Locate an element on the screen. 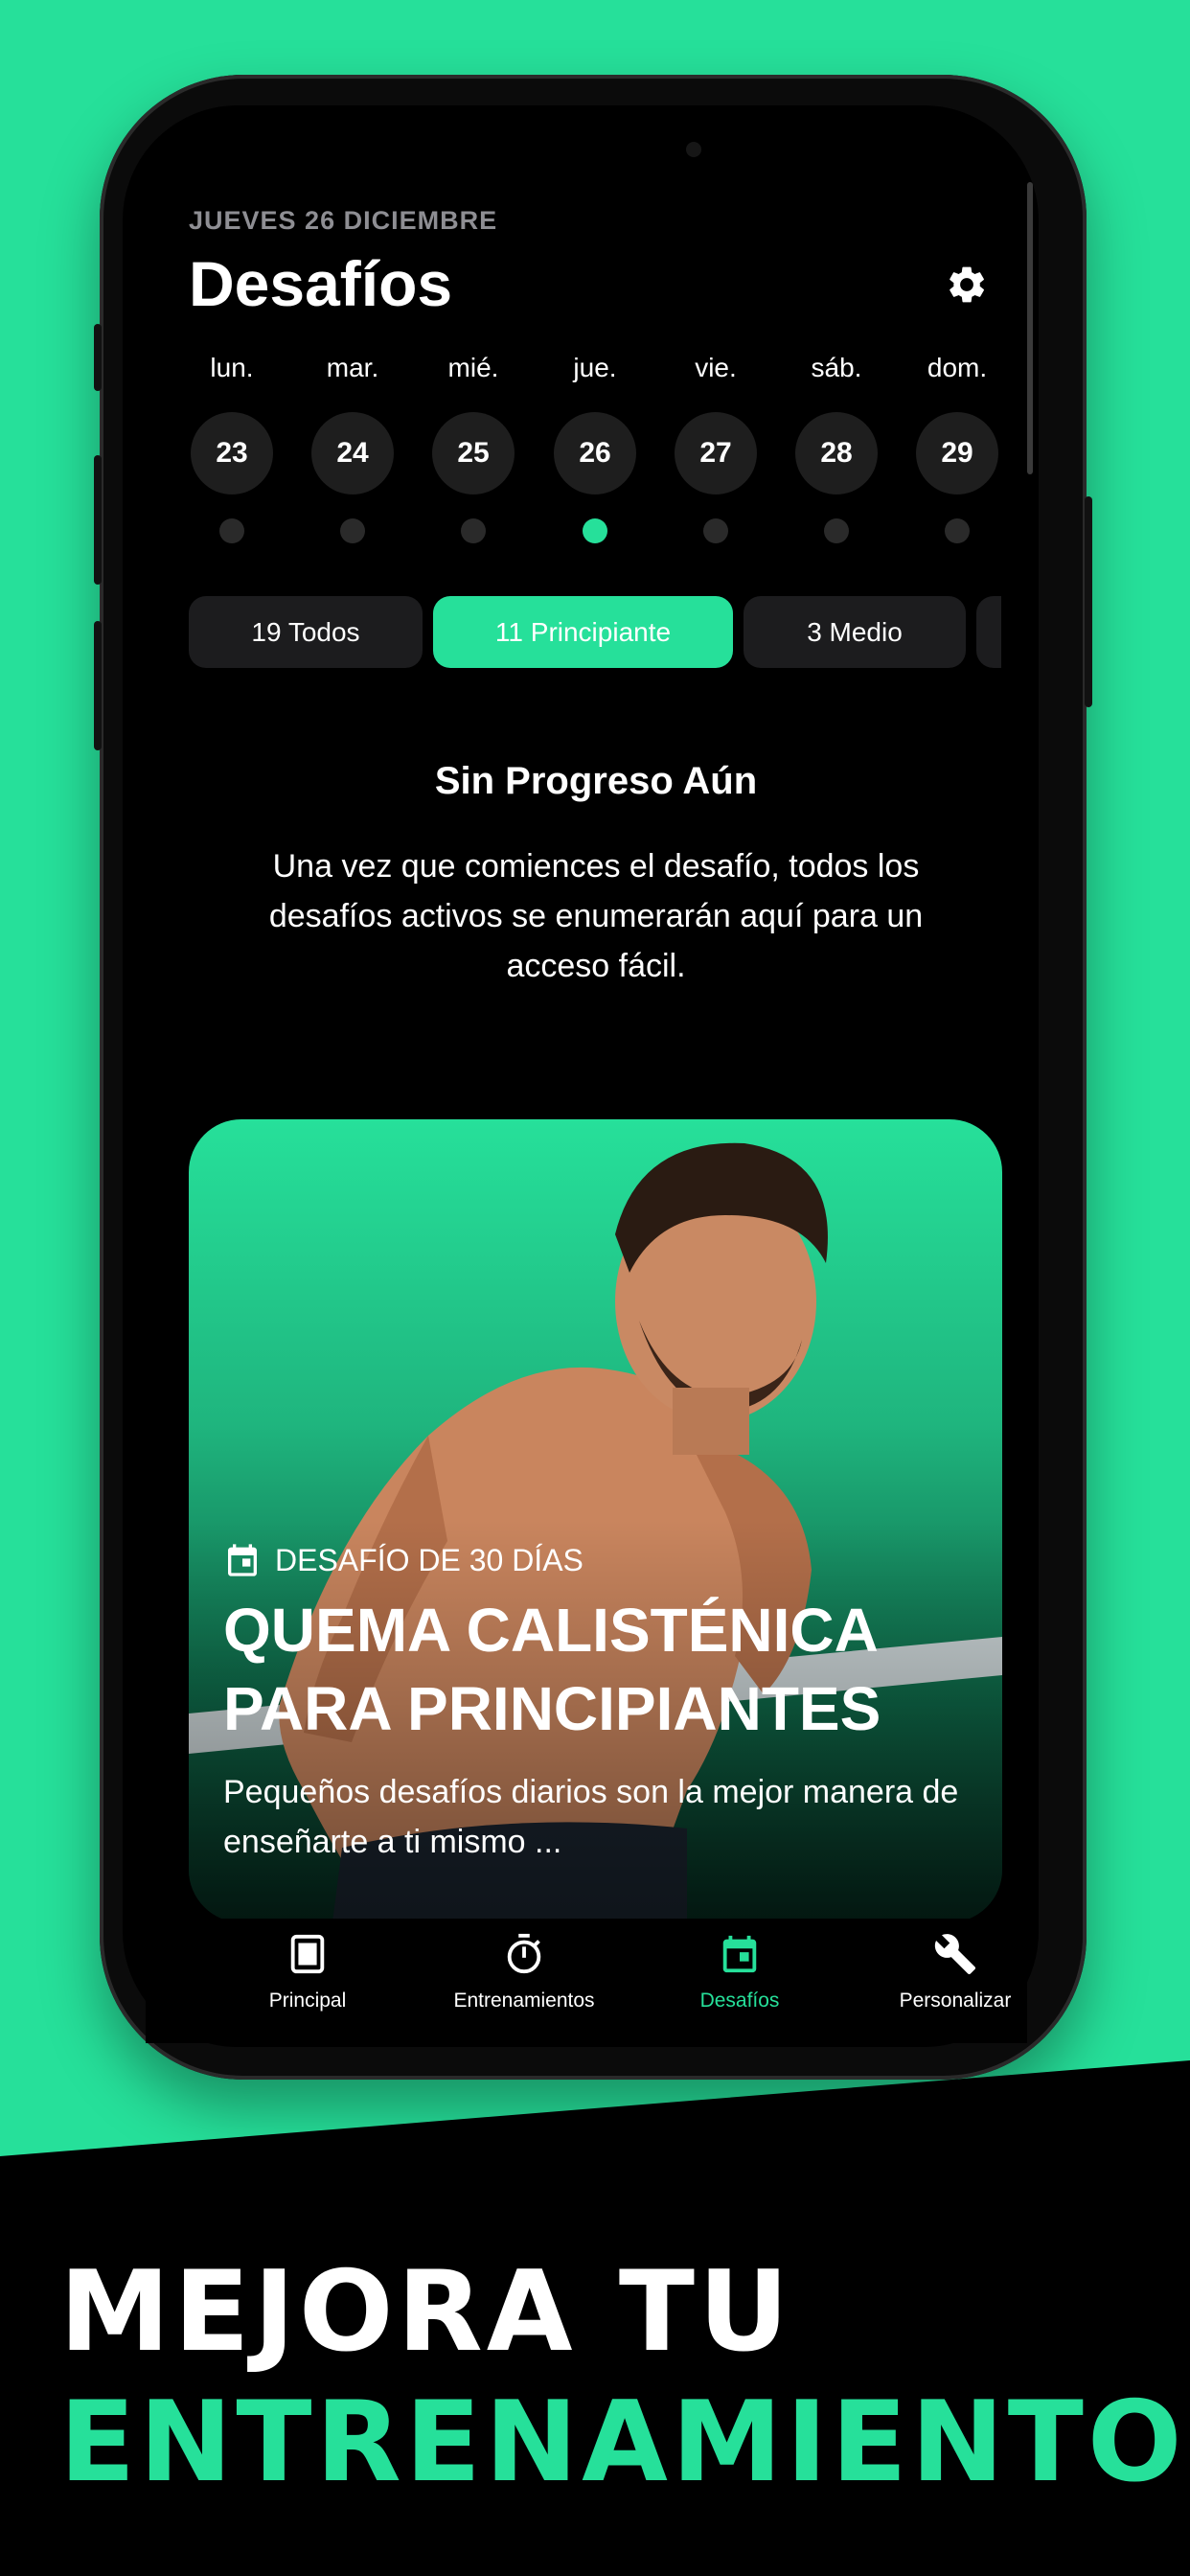 The width and height of the screenshot is (1190, 2576). stopwatch-icon is located at coordinates (524, 1953).